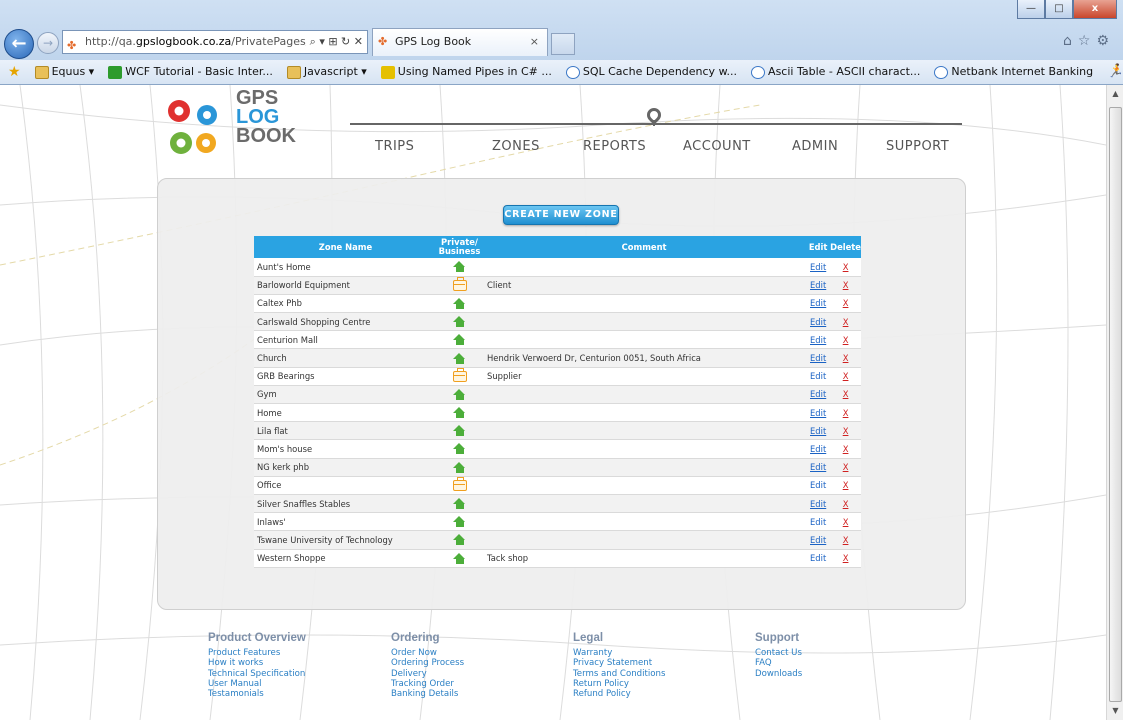  Describe the element at coordinates (427, 663) in the screenshot. I see `footer-link: Ordering Process` at that location.